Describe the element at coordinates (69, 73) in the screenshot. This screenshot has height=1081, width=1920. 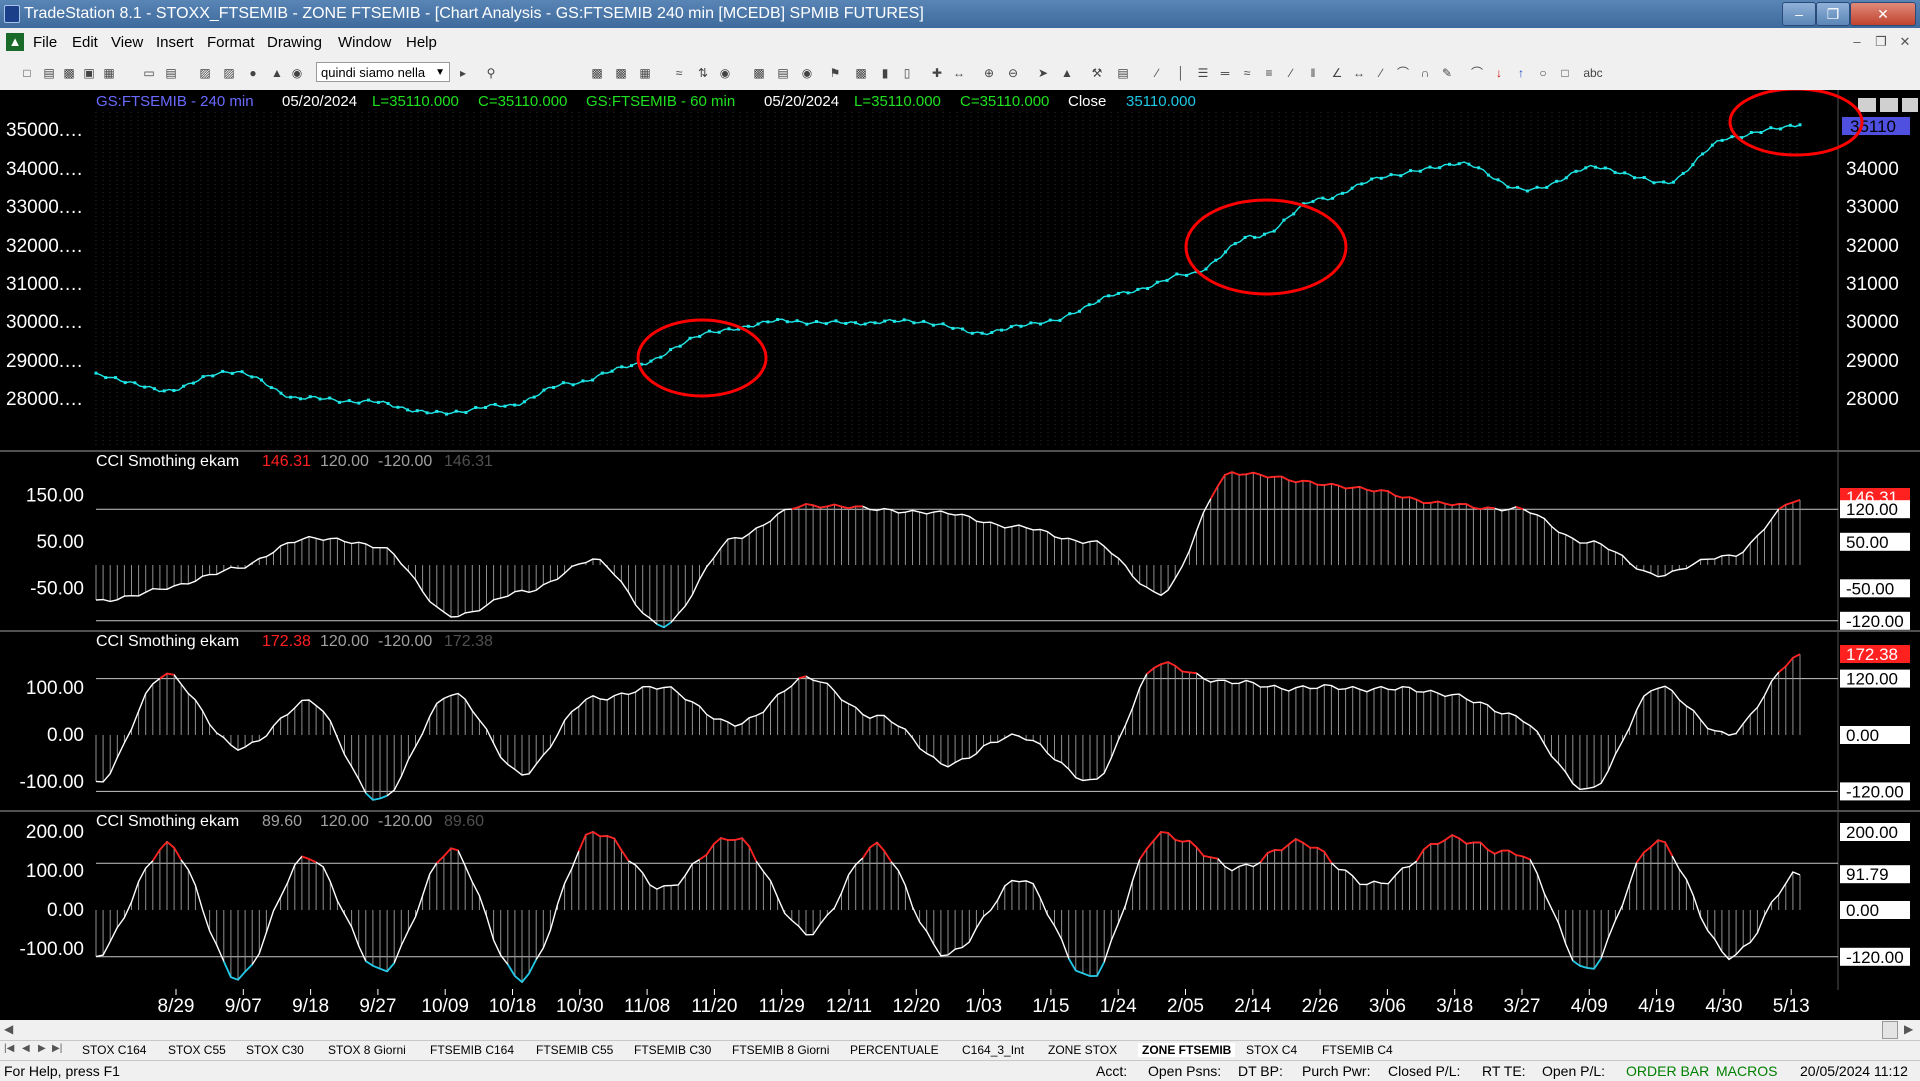
I see `save-icon: ▩` at that location.